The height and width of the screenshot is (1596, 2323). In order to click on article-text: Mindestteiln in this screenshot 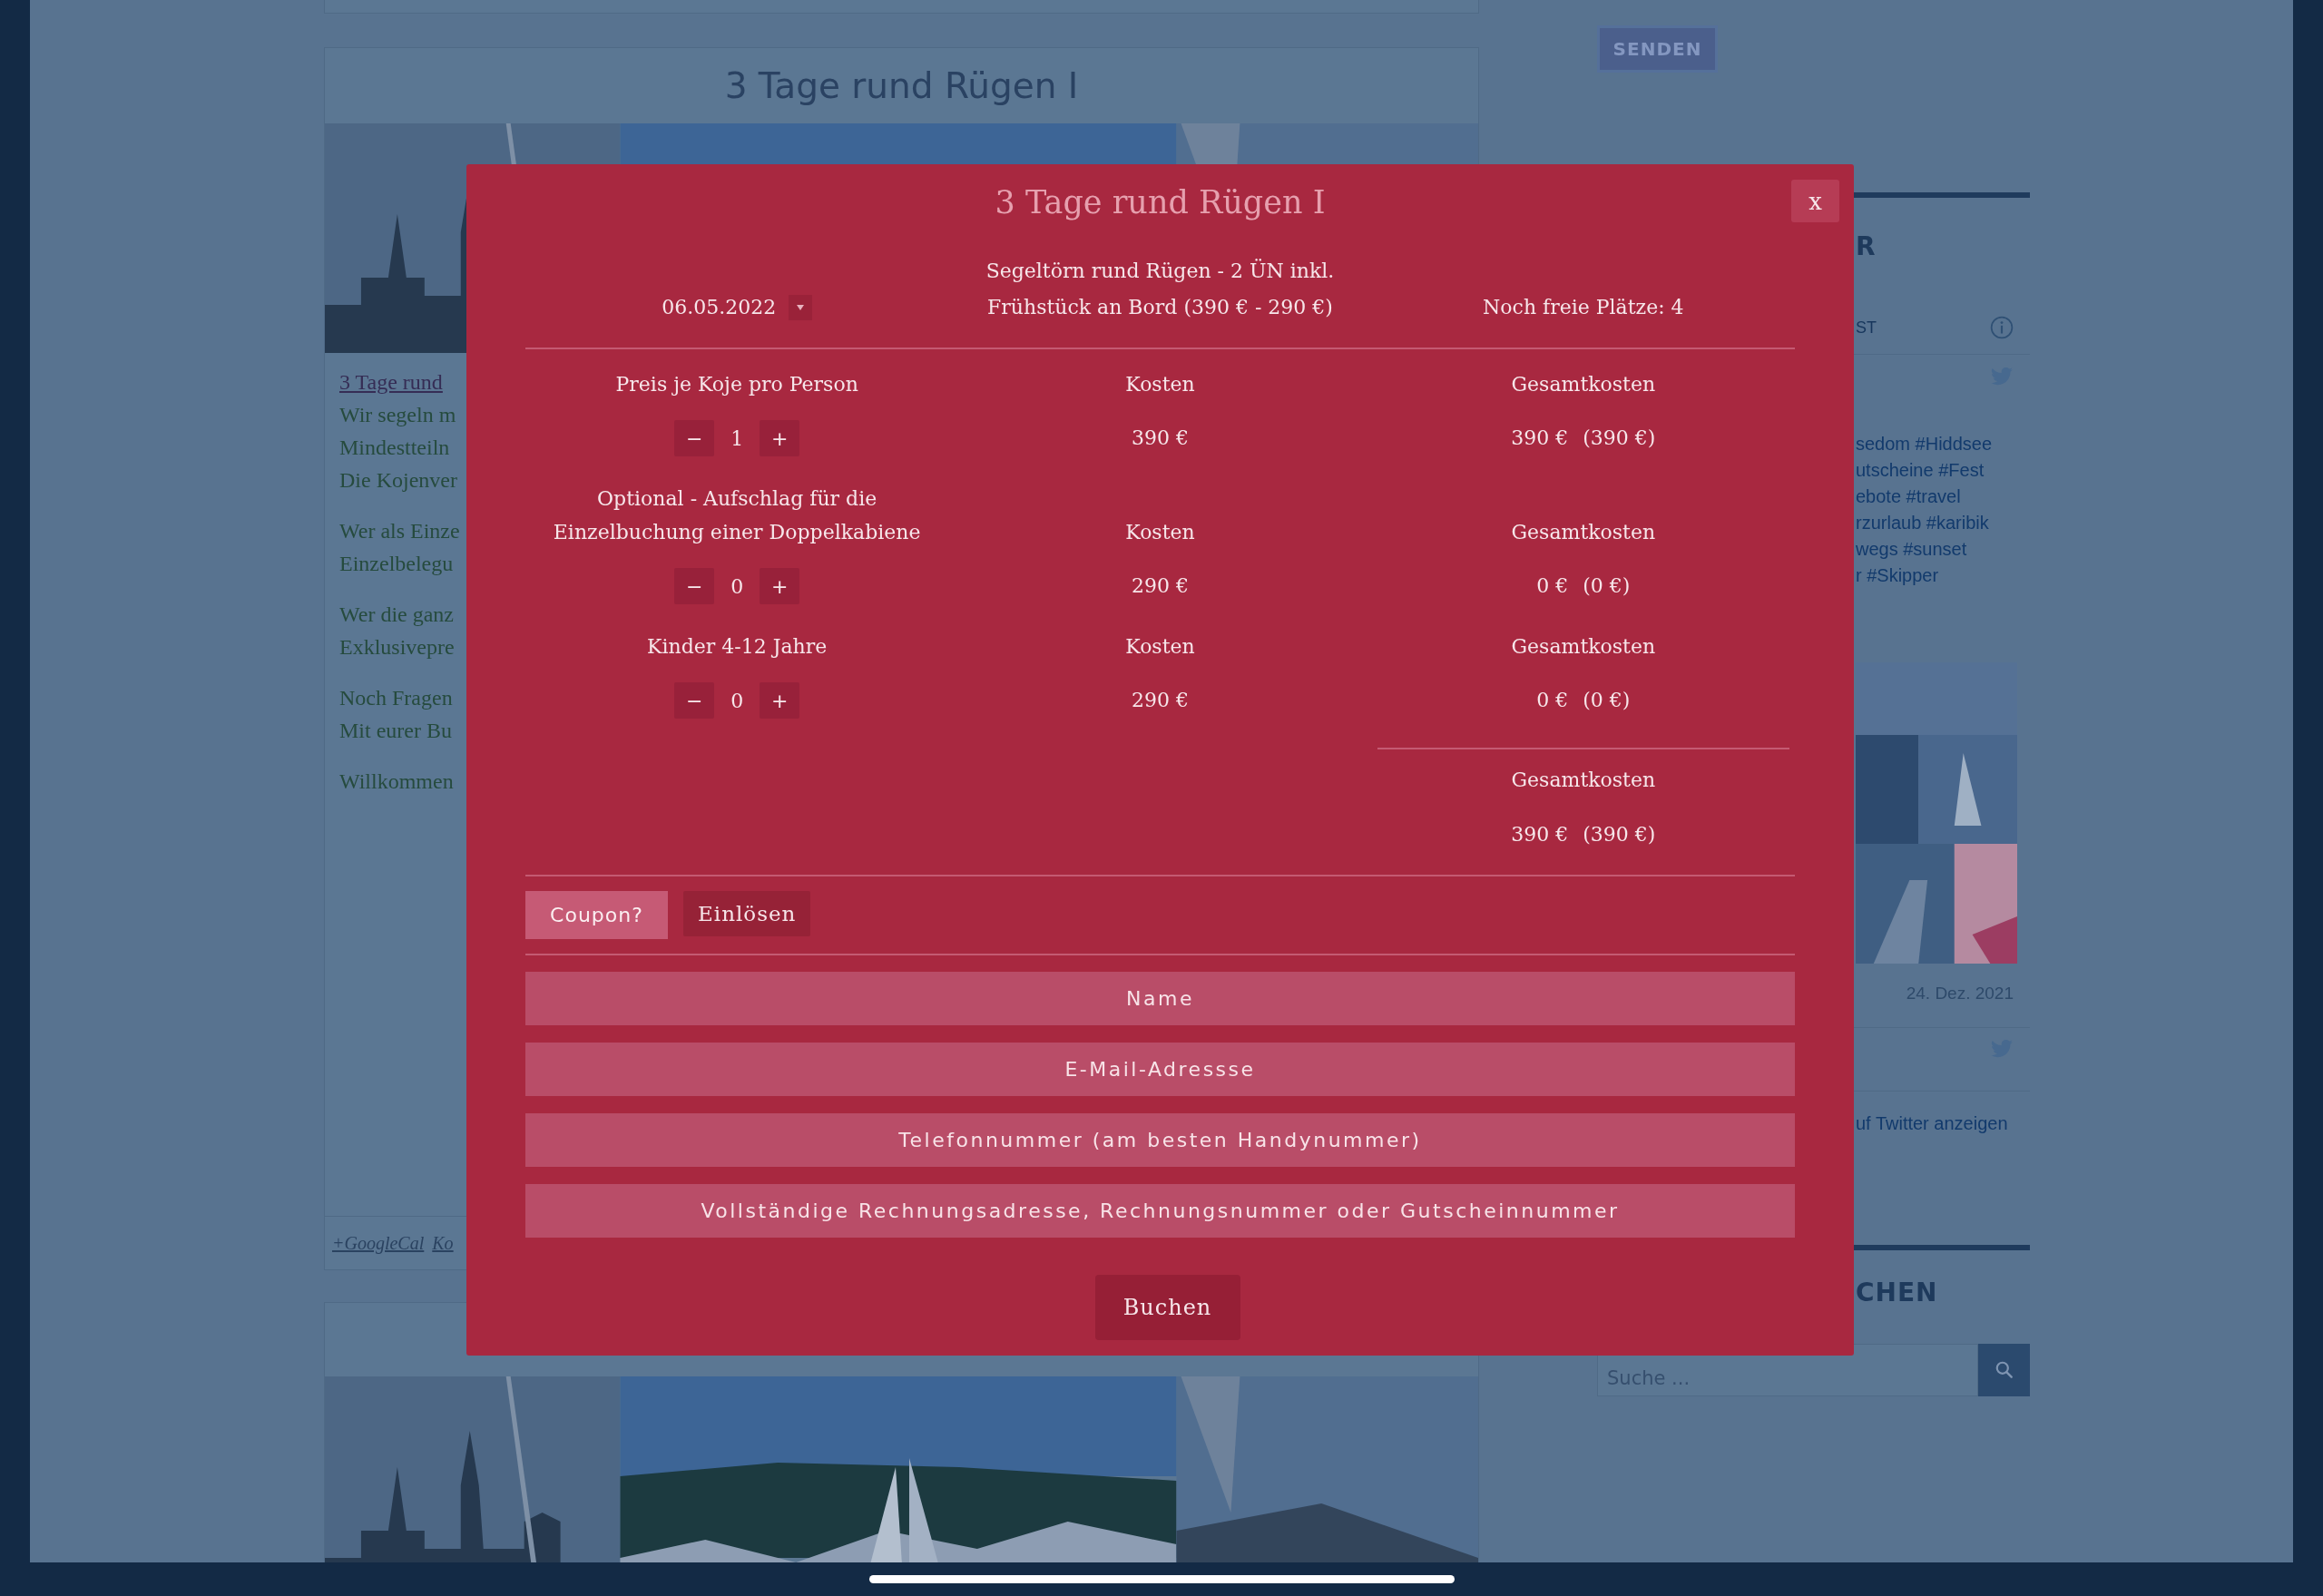, I will do `click(394, 448)`.